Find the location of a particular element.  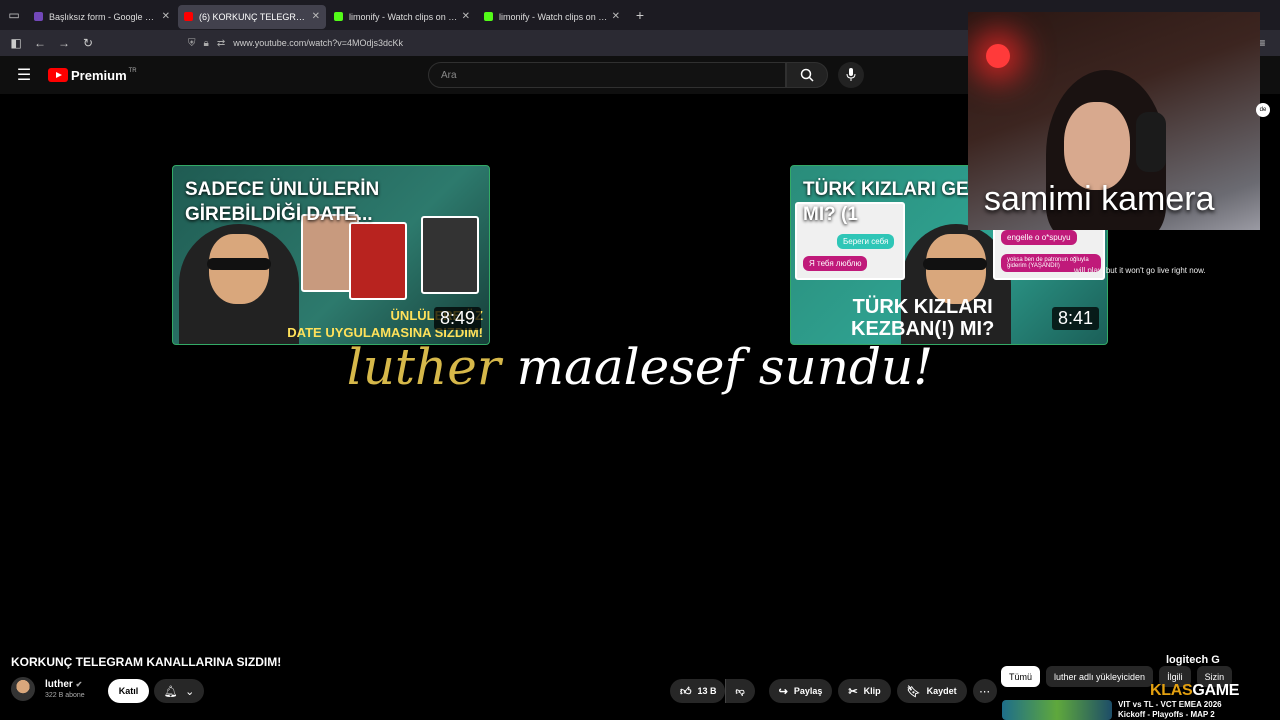

back-icon: ← is located at coordinates (40, 43).